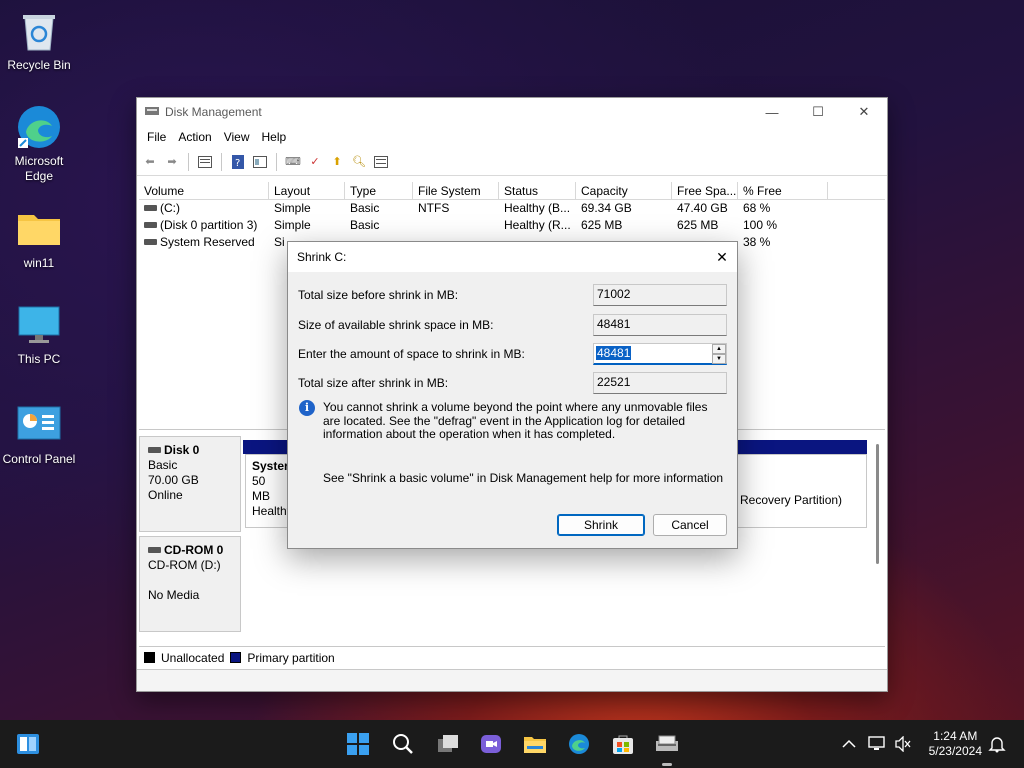 Image resolution: width=1024 pixels, height=768 pixels. Describe the element at coordinates (491, 744) in the screenshot. I see `chat-icon` at that location.